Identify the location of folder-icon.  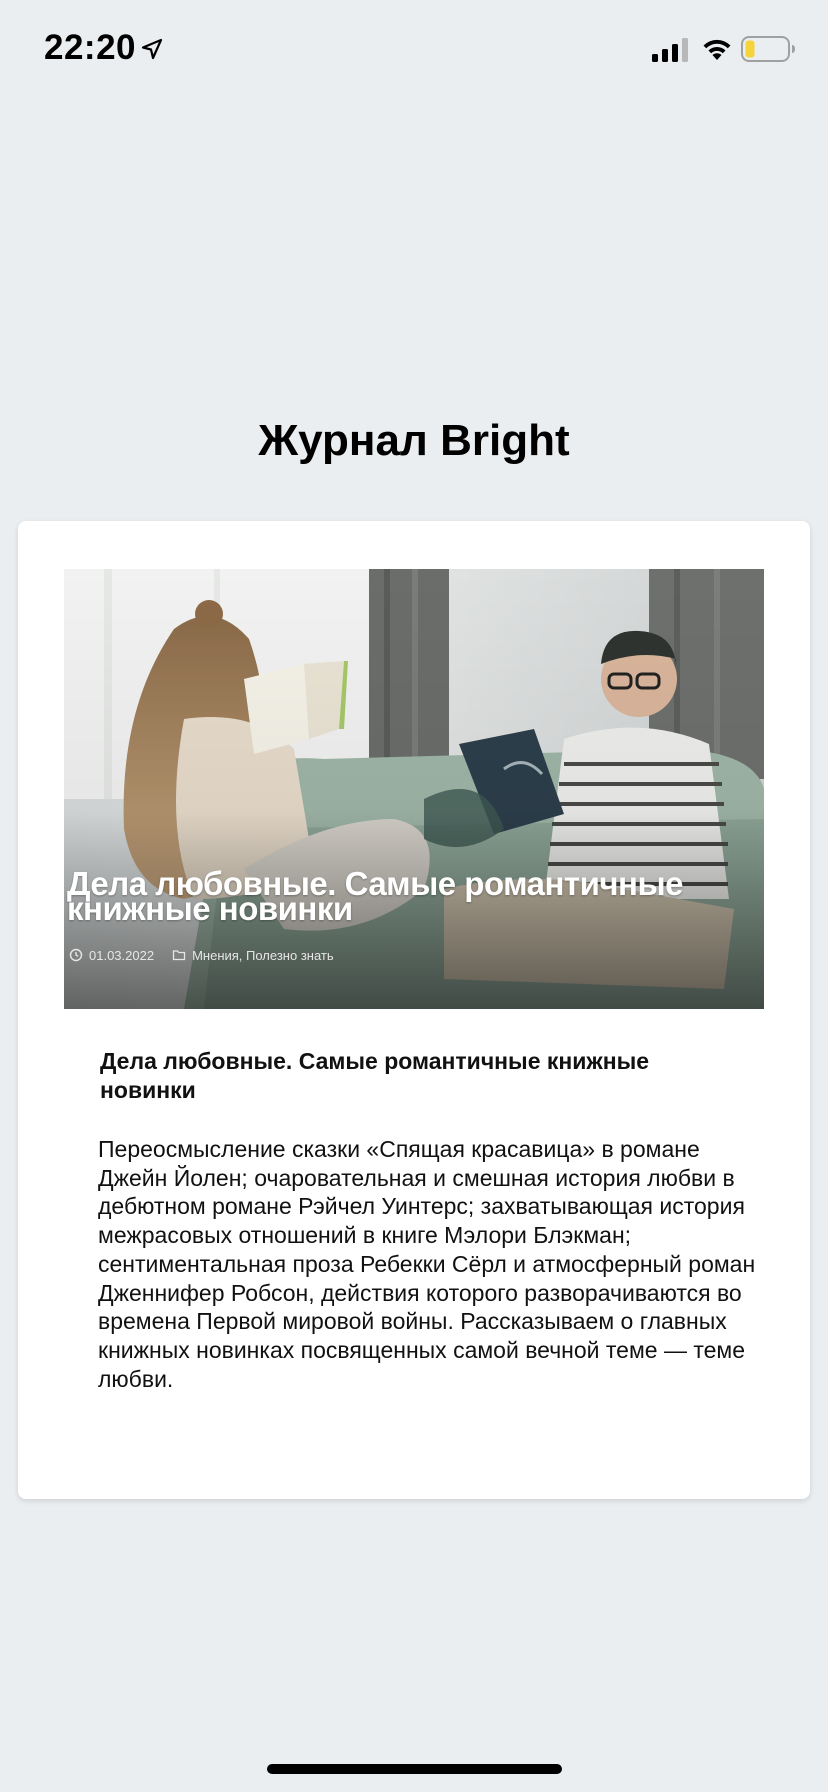
(179, 955).